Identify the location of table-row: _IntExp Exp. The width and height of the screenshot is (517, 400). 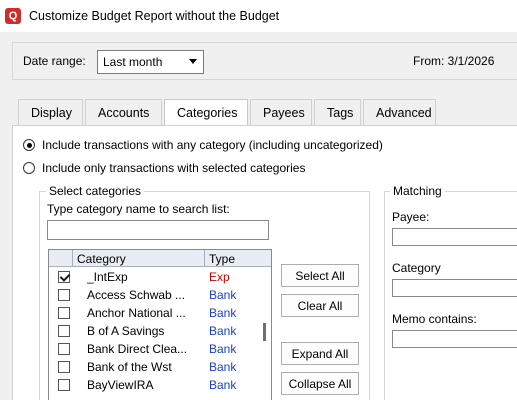
(154, 277).